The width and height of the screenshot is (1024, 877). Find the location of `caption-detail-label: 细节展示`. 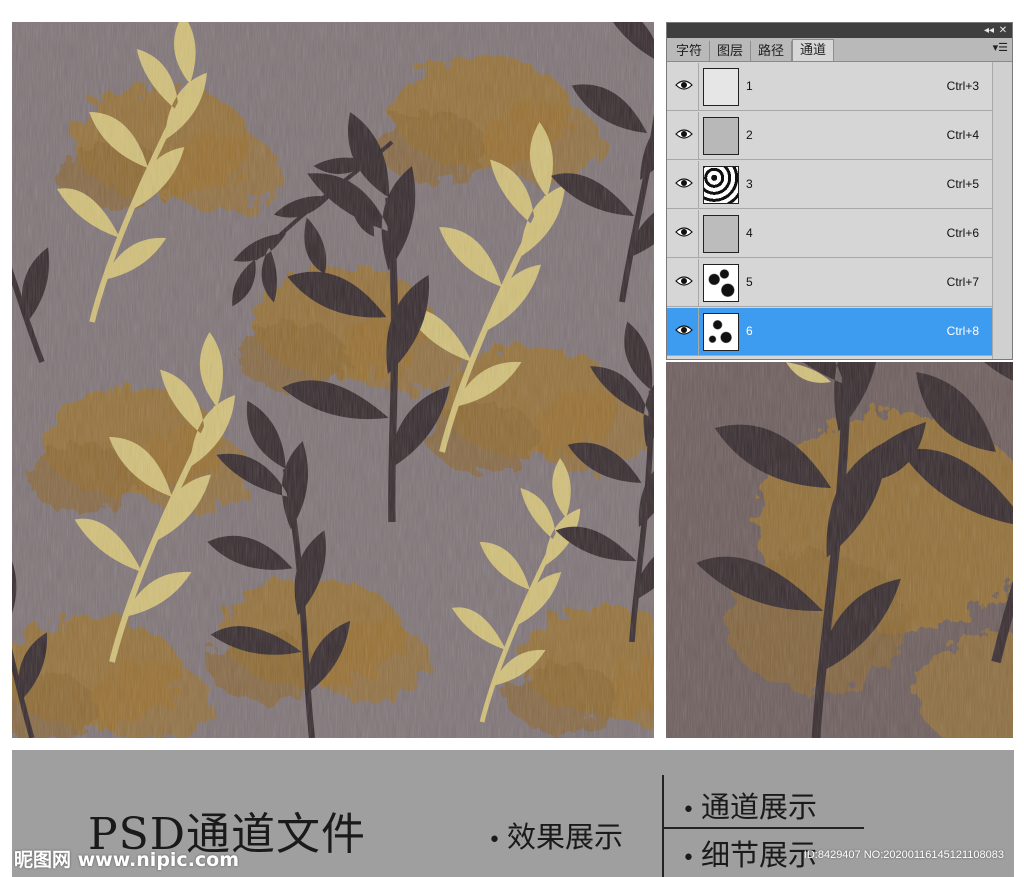

caption-detail-label: 细节展示 is located at coordinates (758, 855).